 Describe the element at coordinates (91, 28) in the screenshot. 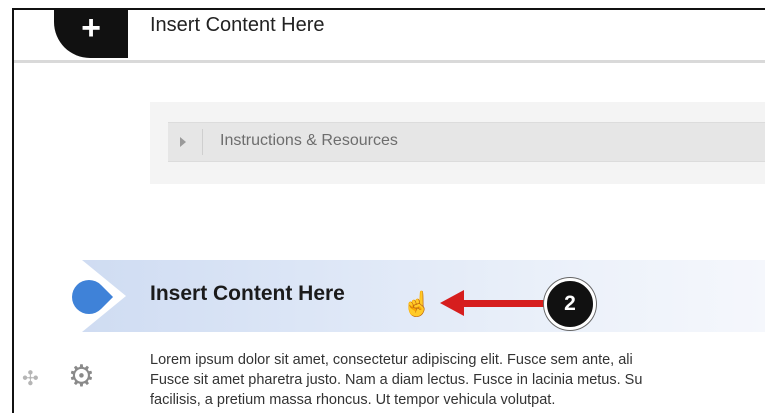

I see `plus-icon: +` at that location.